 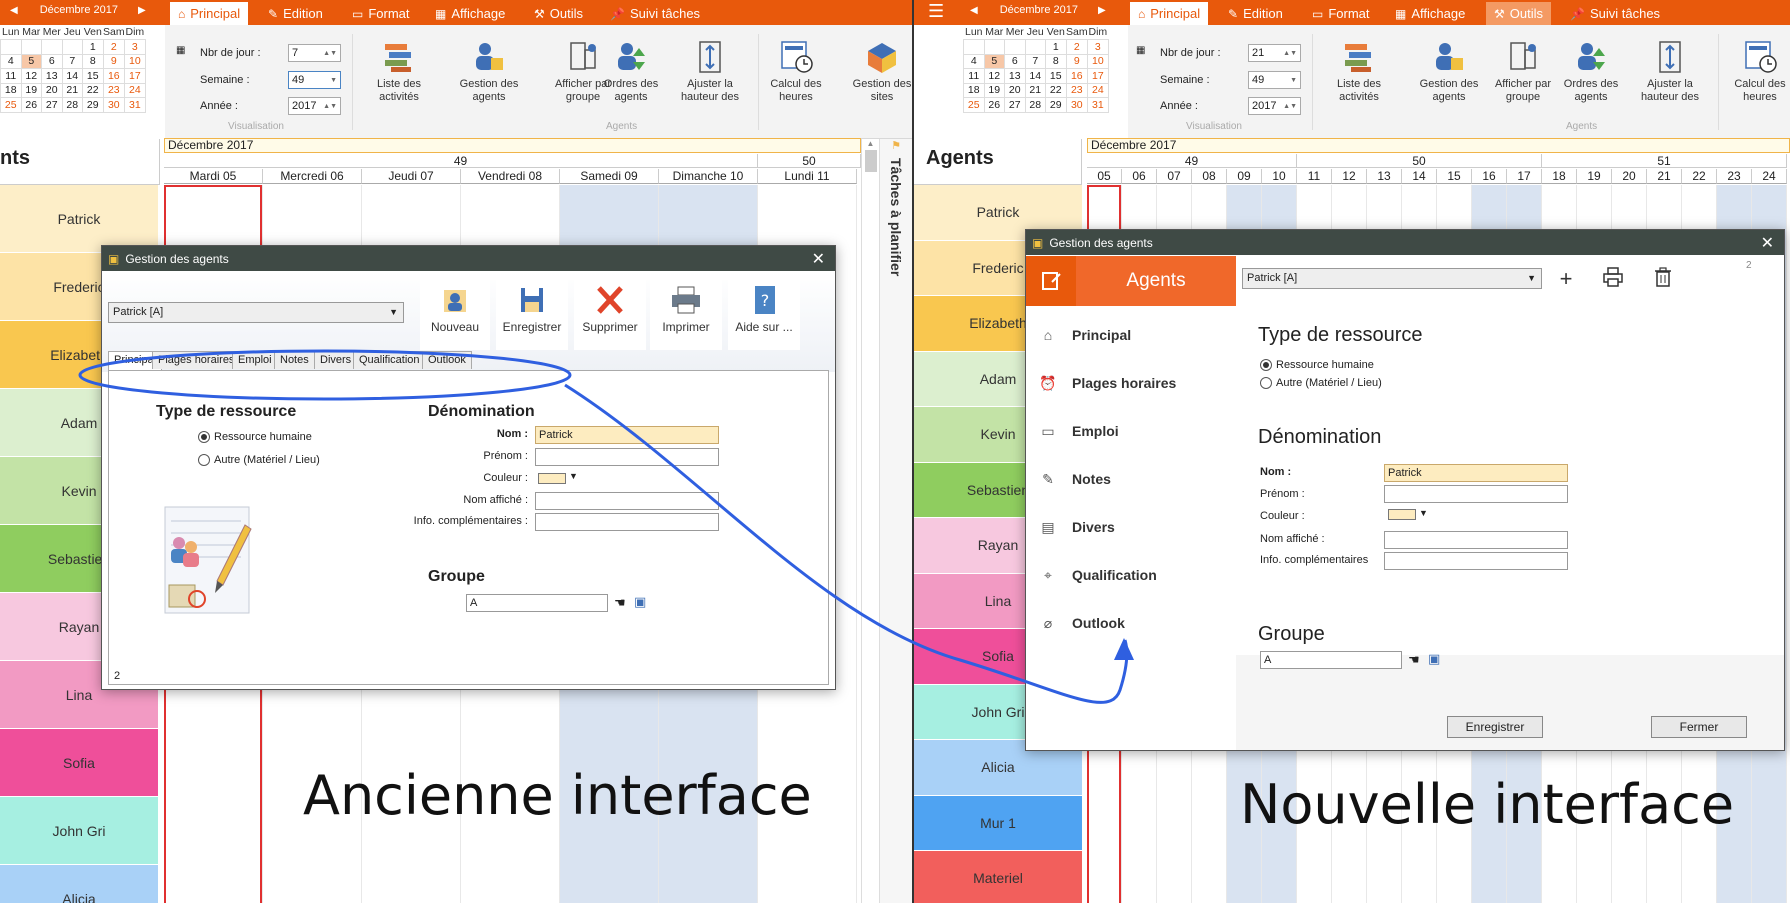 What do you see at coordinates (325, 375) in the screenshot?
I see `tabs-highlight-ellipse` at bounding box center [325, 375].